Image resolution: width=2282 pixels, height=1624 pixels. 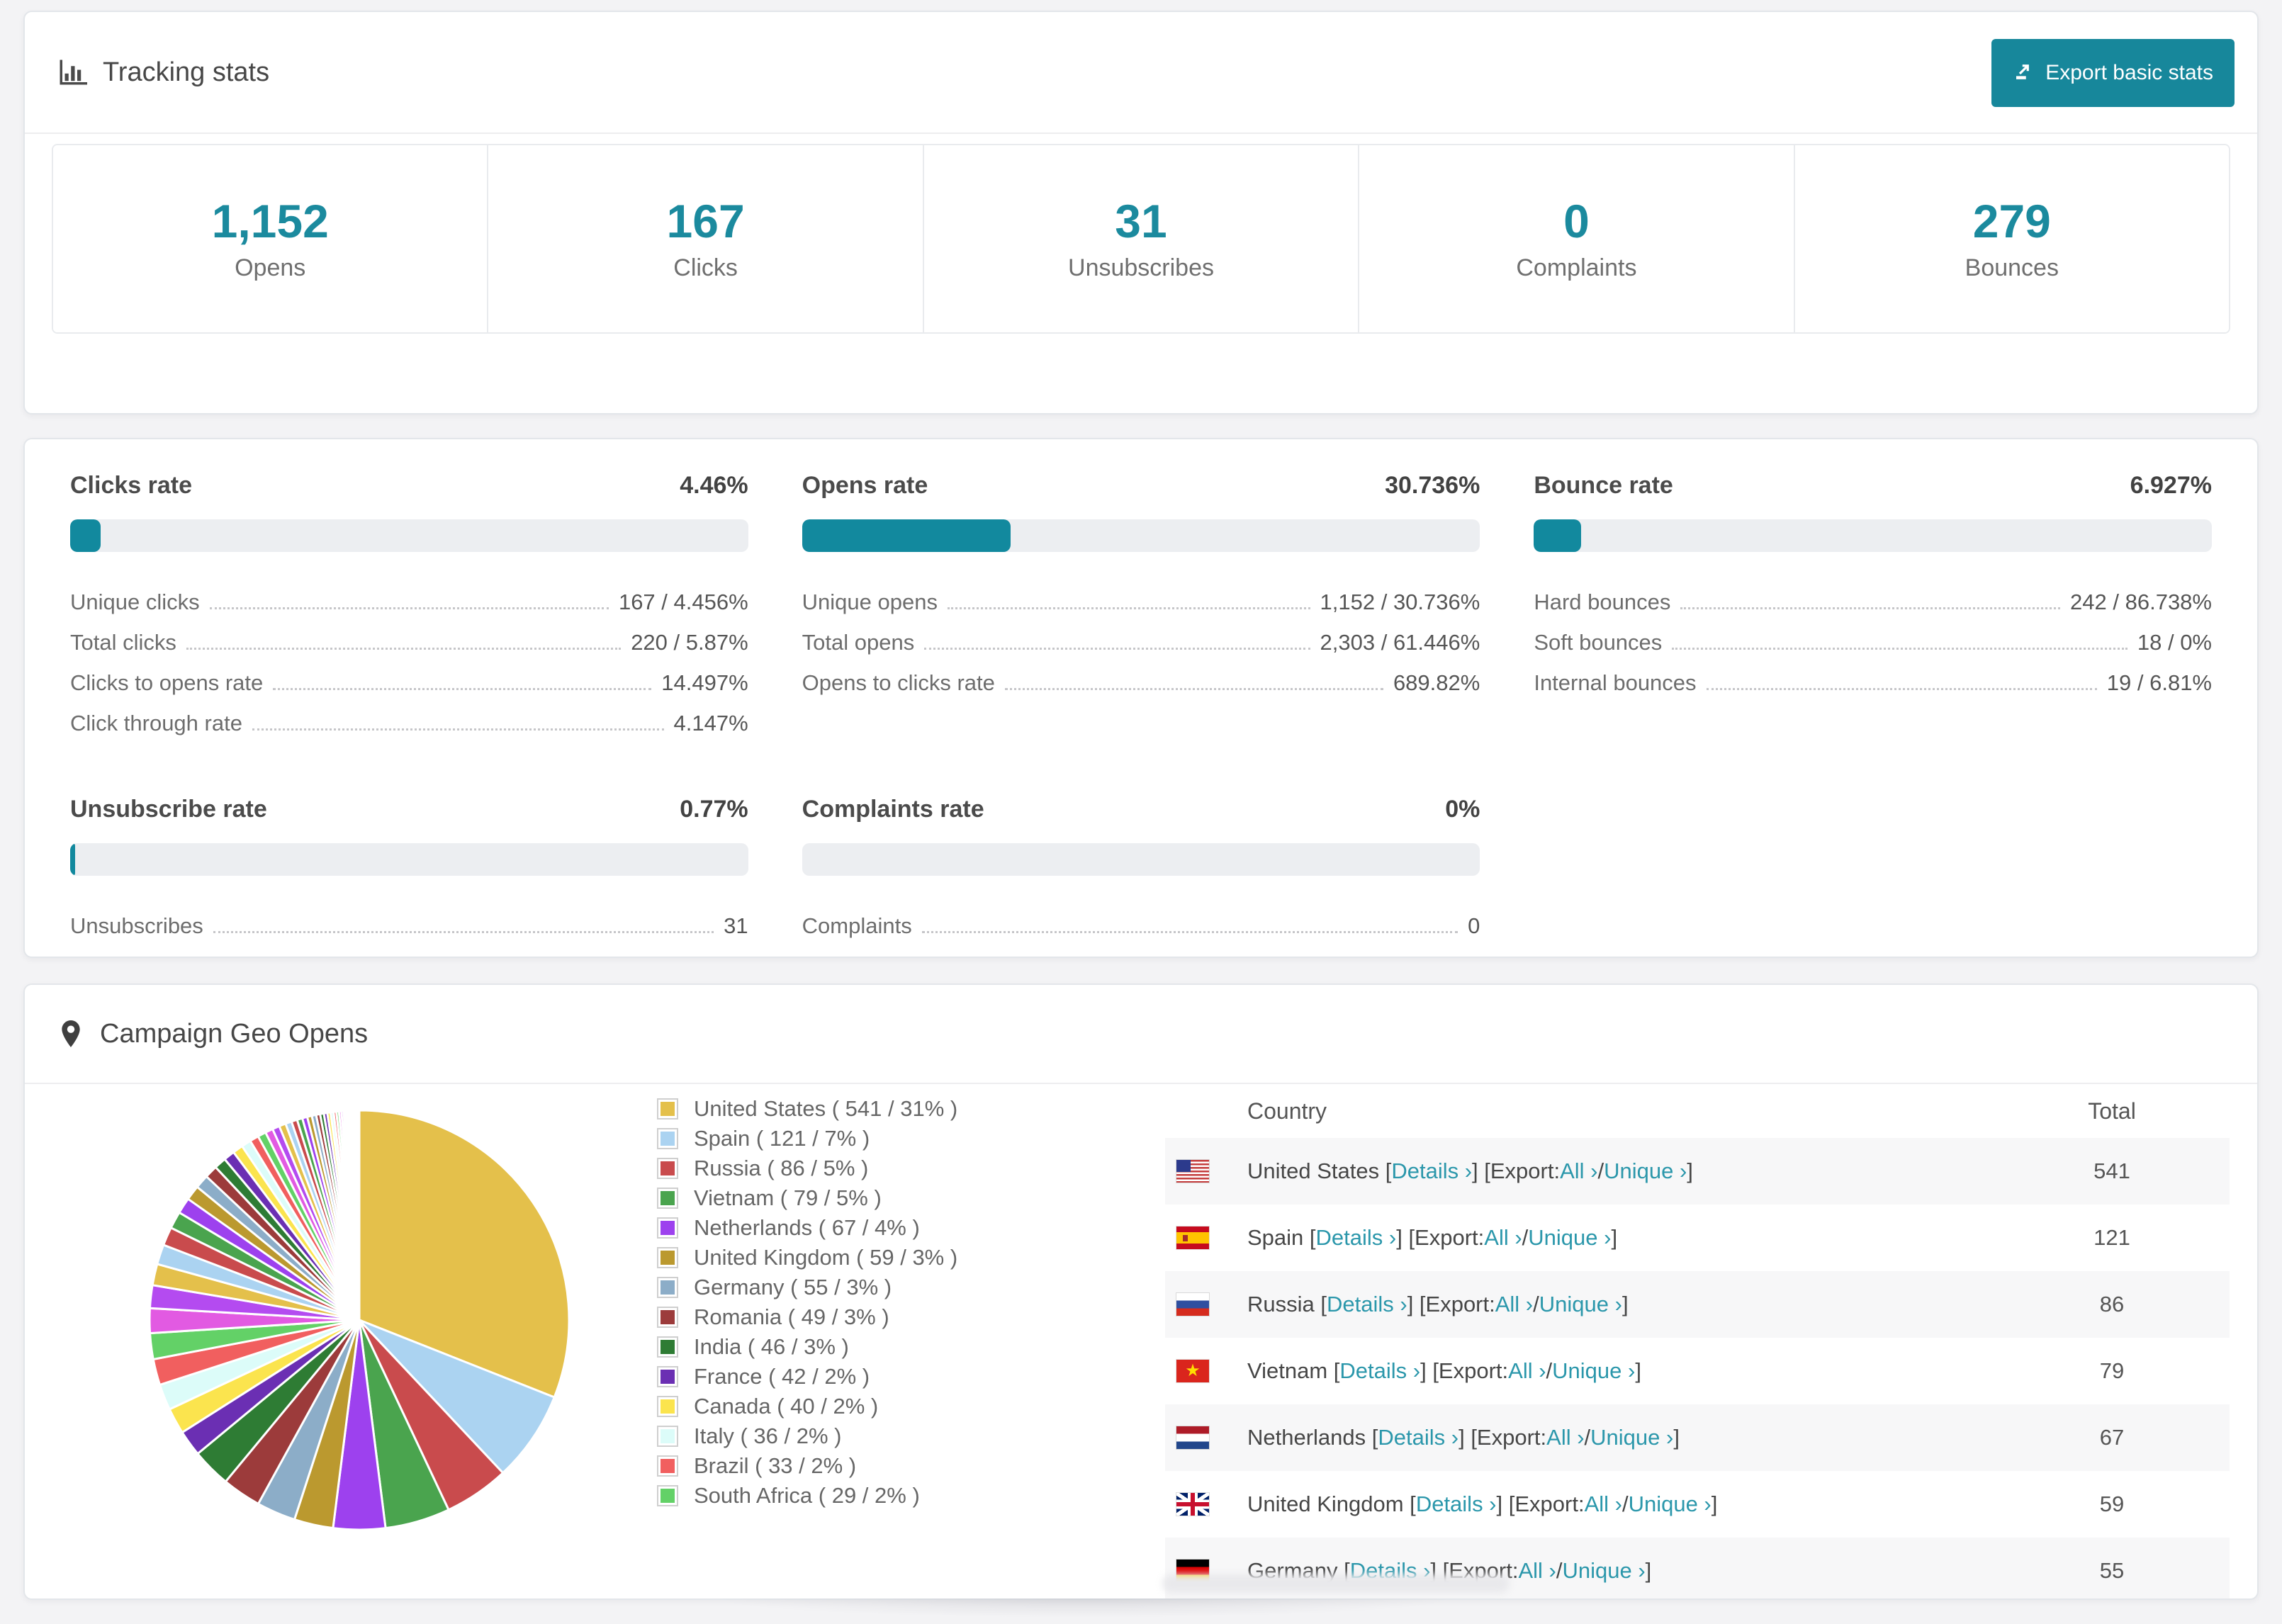 I want to click on rate-value: 0.77%, so click(x=714, y=810).